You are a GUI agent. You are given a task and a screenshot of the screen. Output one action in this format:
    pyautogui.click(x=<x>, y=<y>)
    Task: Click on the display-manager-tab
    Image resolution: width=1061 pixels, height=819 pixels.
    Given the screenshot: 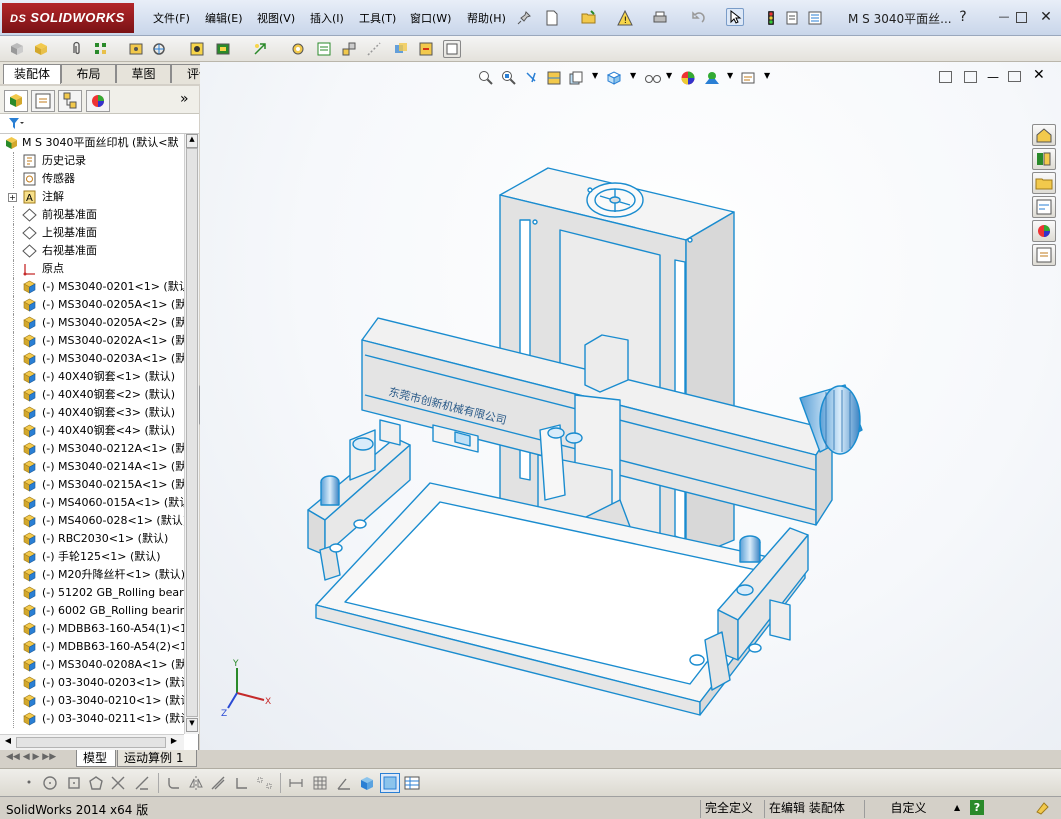 What is the action you would take?
    pyautogui.click(x=98, y=101)
    